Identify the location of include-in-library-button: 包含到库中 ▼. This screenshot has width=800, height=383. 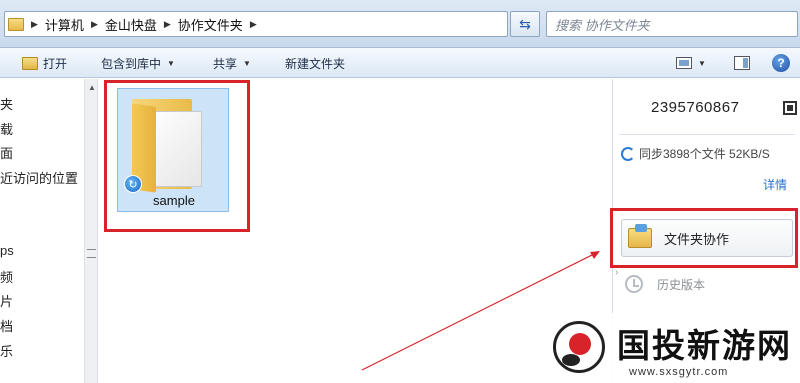
(138, 63).